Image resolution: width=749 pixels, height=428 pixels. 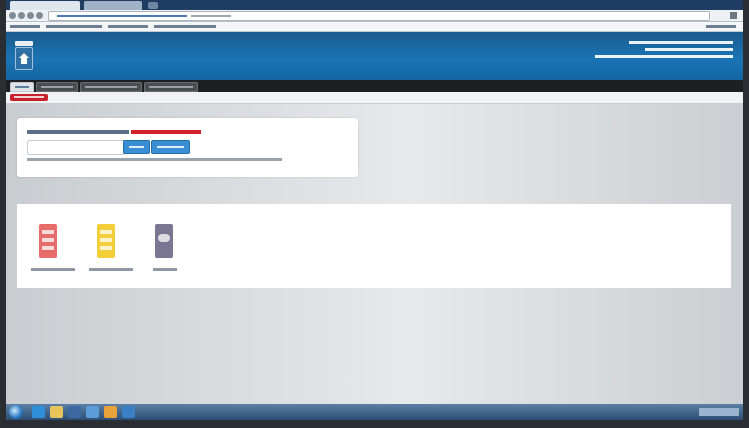 What do you see at coordinates (76, 147) in the screenshot?
I see `password-input` at bounding box center [76, 147].